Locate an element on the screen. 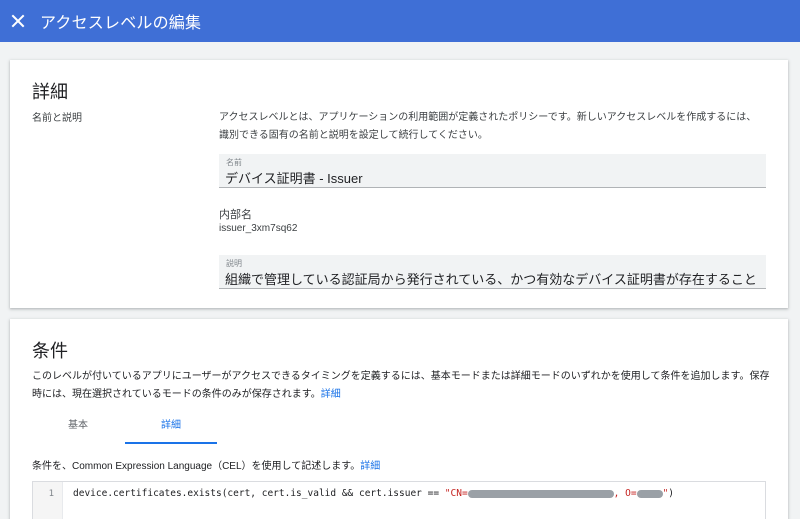 The width and height of the screenshot is (800, 519). close-icon is located at coordinates (18, 21).